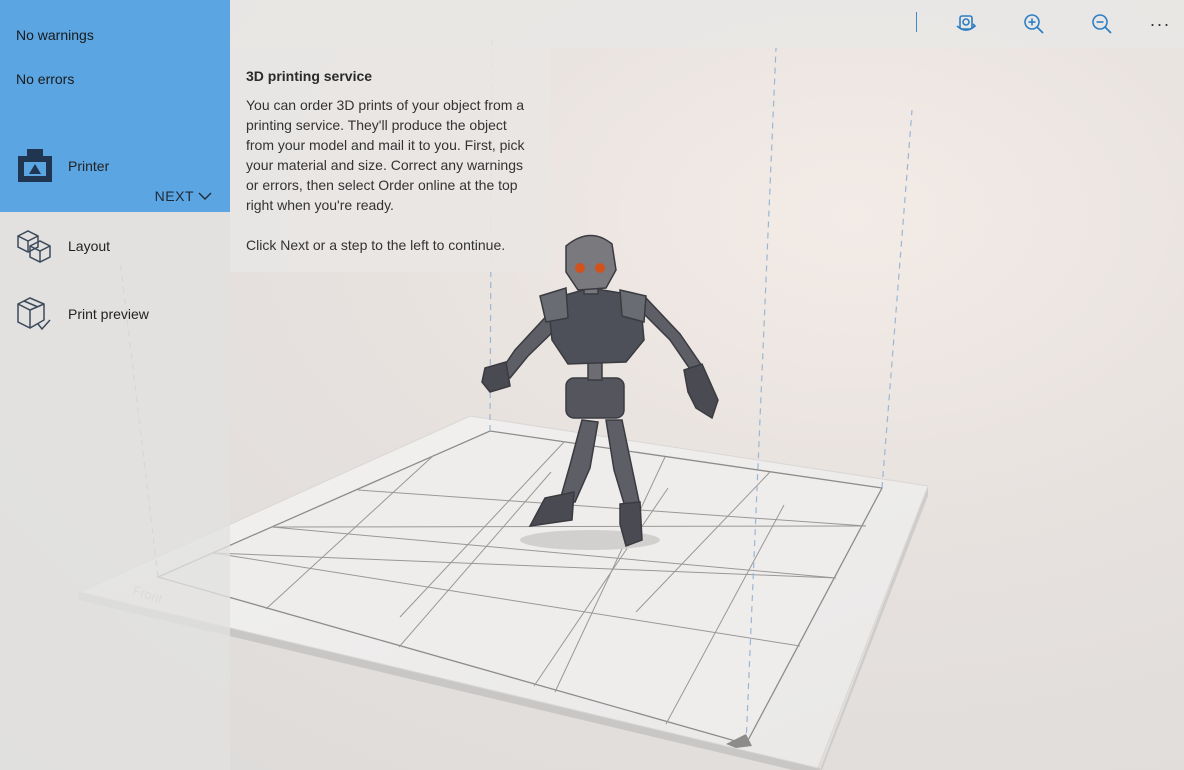 Image resolution: width=1184 pixels, height=770 pixels. Describe the element at coordinates (309, 76) in the screenshot. I see `info-title: 3D printing service` at that location.